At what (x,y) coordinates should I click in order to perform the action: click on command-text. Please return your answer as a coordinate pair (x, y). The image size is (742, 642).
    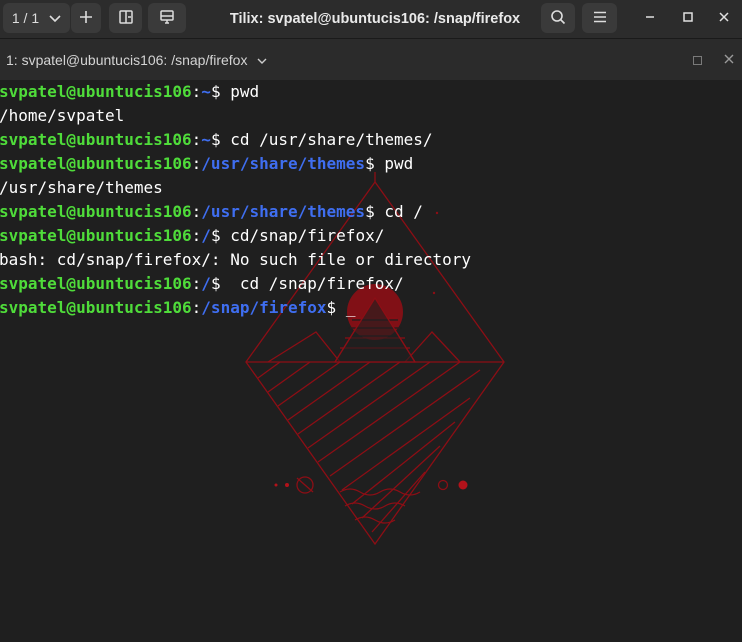
    Looking at the image, I should click on (341, 307).